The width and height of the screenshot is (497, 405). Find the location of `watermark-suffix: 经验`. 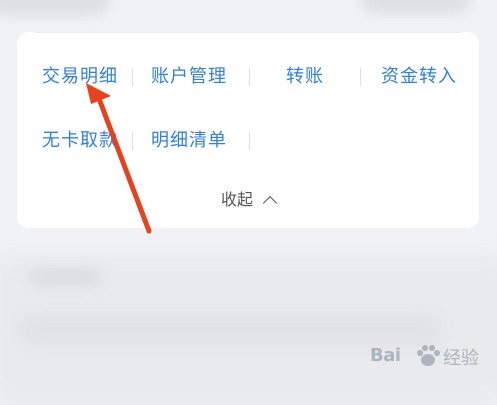

watermark-suffix: 经验 is located at coordinates (461, 358).